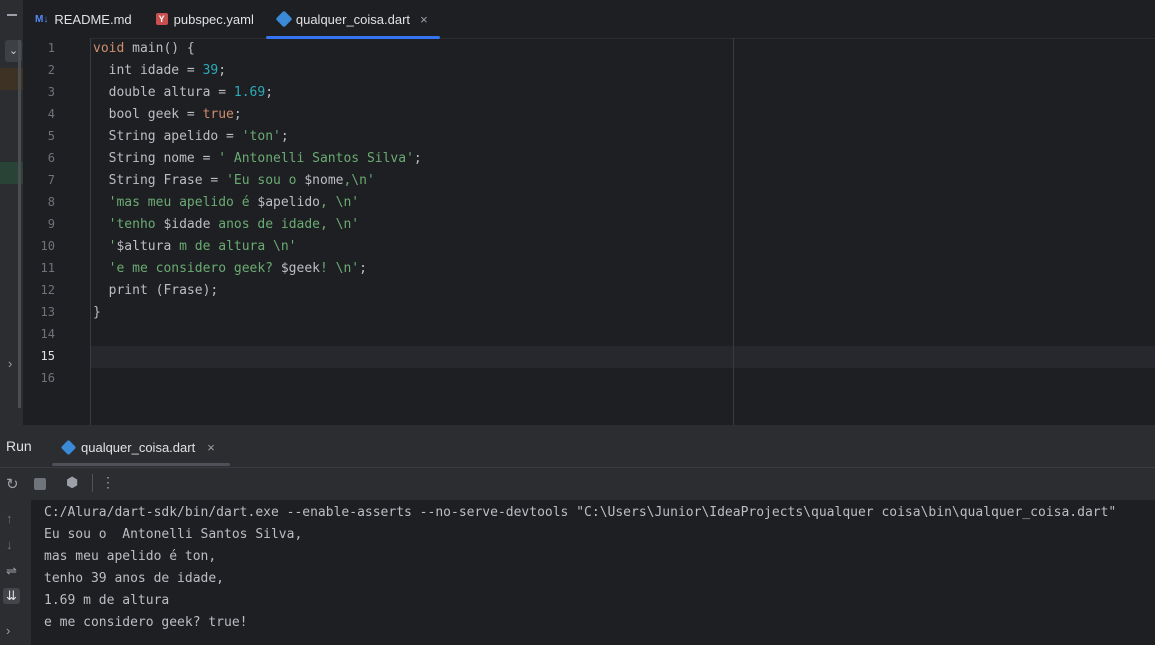 The width and height of the screenshot is (1155, 645). Describe the element at coordinates (226, 225) in the screenshot. I see `code-line: 'tenho $idade anos de idade, \n'` at that location.